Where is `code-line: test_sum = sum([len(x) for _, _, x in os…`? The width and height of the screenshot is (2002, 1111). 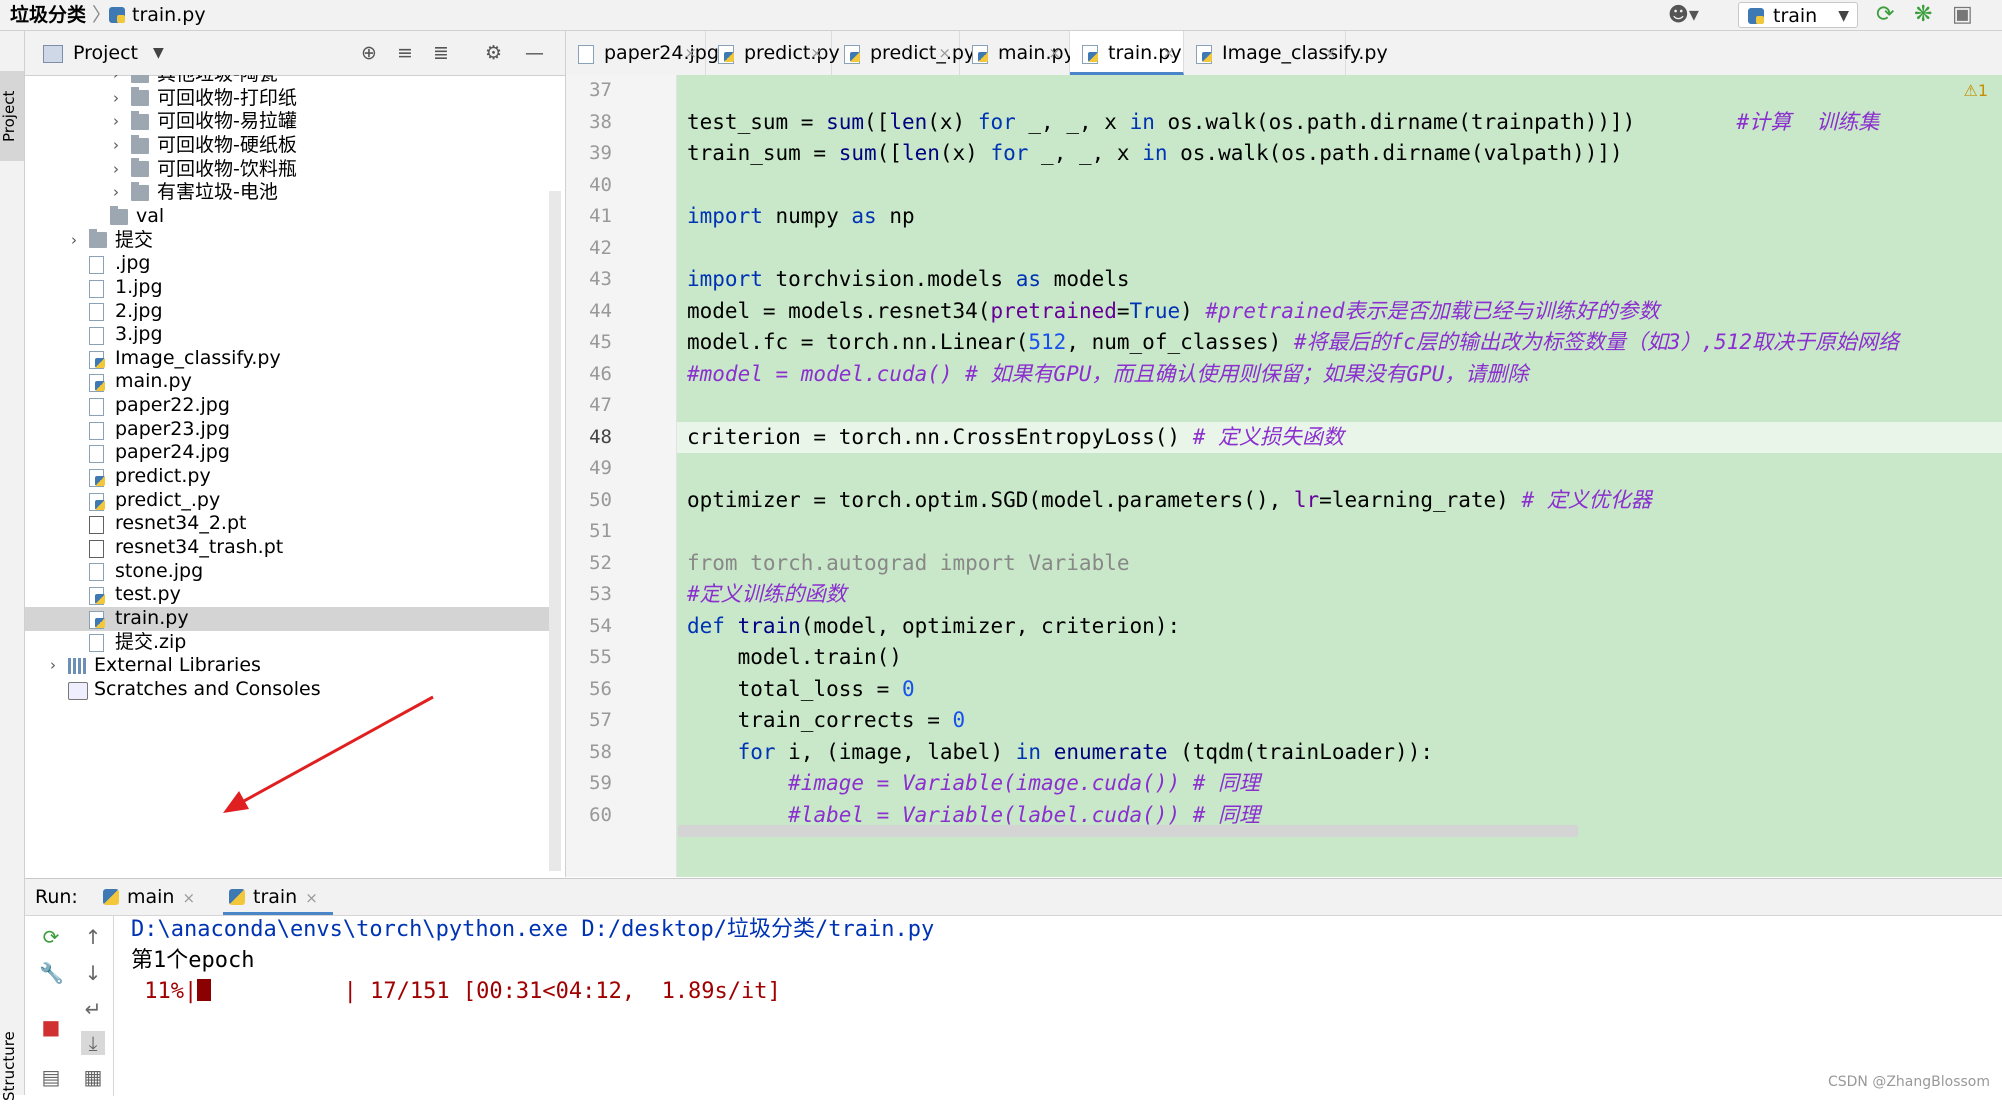
code-line: test_sum = sum([len(x) for _, _, x in os… is located at coordinates (1278, 123).